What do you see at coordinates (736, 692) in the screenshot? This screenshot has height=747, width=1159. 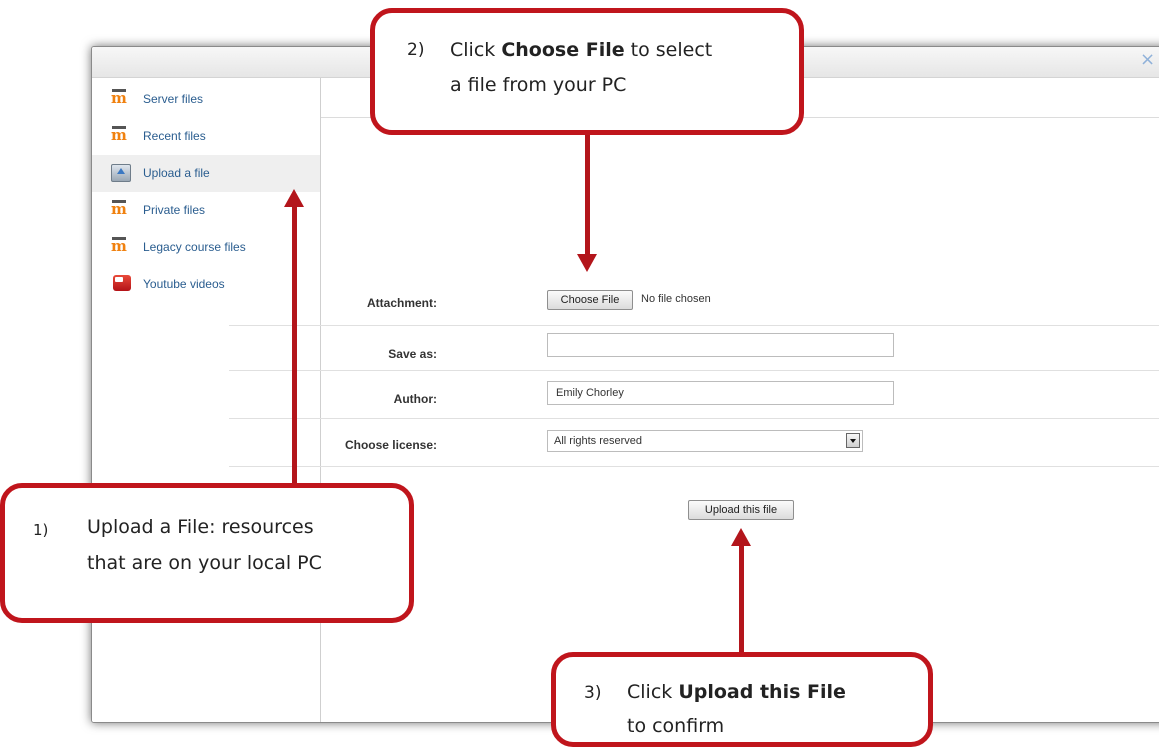 I see `callout-line-1: Click Upload this File` at bounding box center [736, 692].